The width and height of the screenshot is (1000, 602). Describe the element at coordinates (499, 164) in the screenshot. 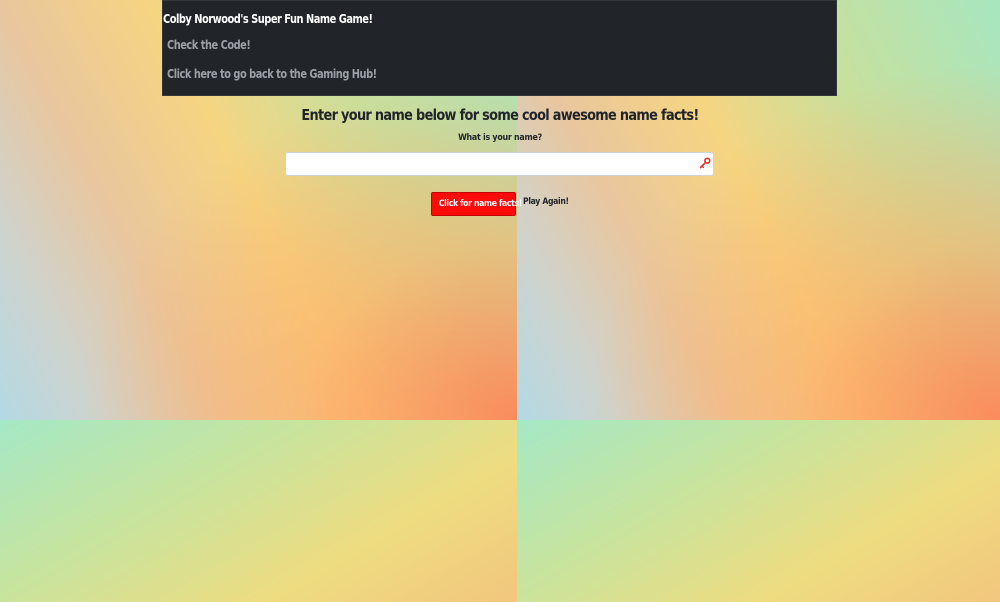

I see `name-input` at that location.